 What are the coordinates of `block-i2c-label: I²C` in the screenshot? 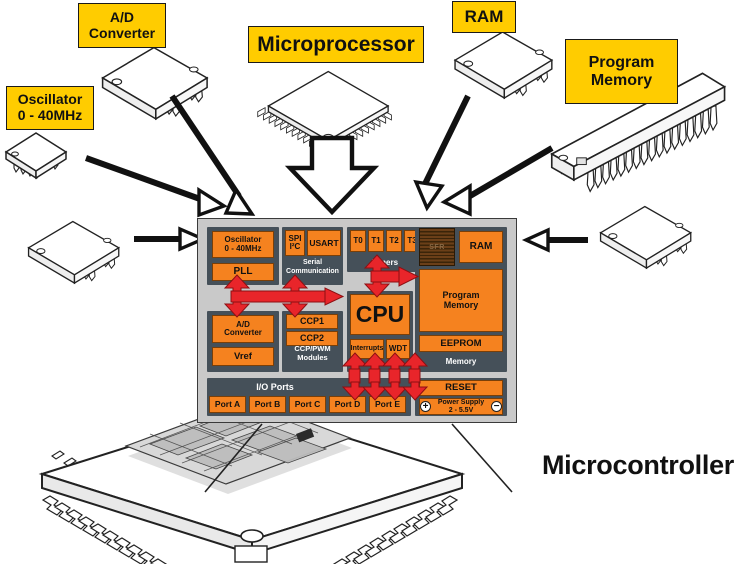 It's located at (295, 246).